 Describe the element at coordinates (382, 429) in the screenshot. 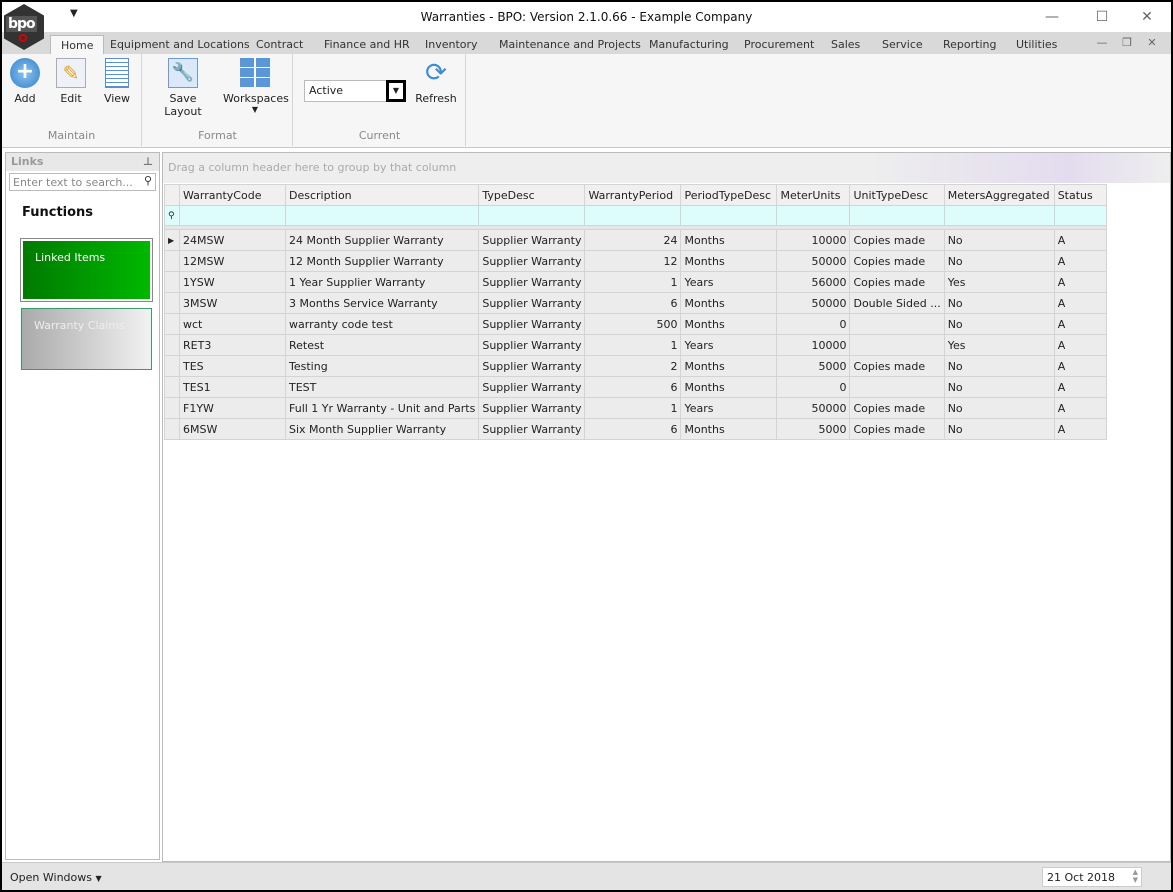

I see `cell-description: Six Month Supplier Warranty` at that location.